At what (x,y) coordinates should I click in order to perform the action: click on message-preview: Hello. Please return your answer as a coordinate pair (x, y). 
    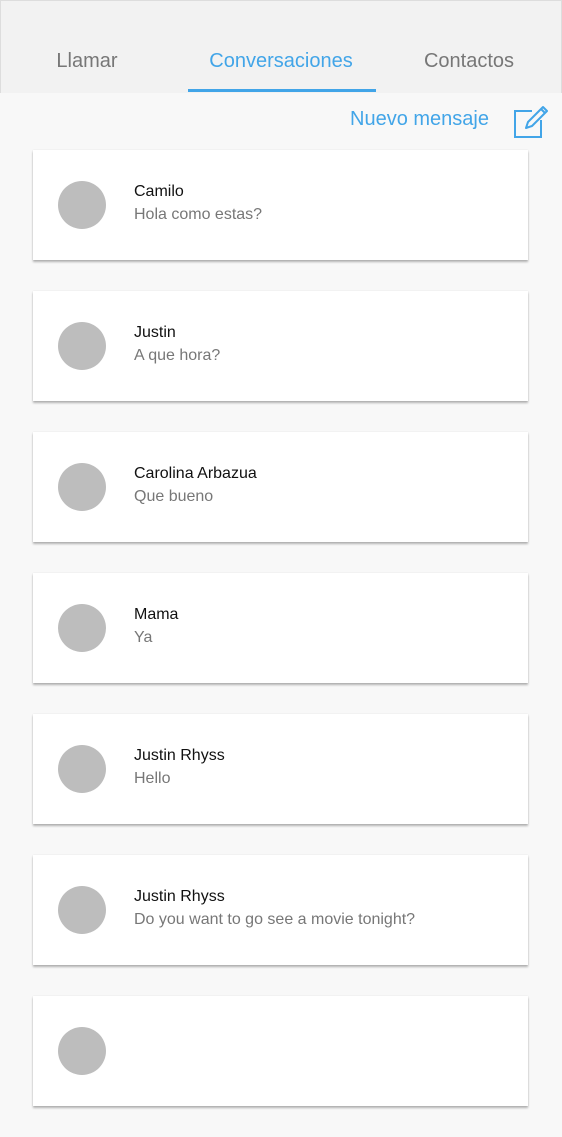
    Looking at the image, I should click on (152, 778).